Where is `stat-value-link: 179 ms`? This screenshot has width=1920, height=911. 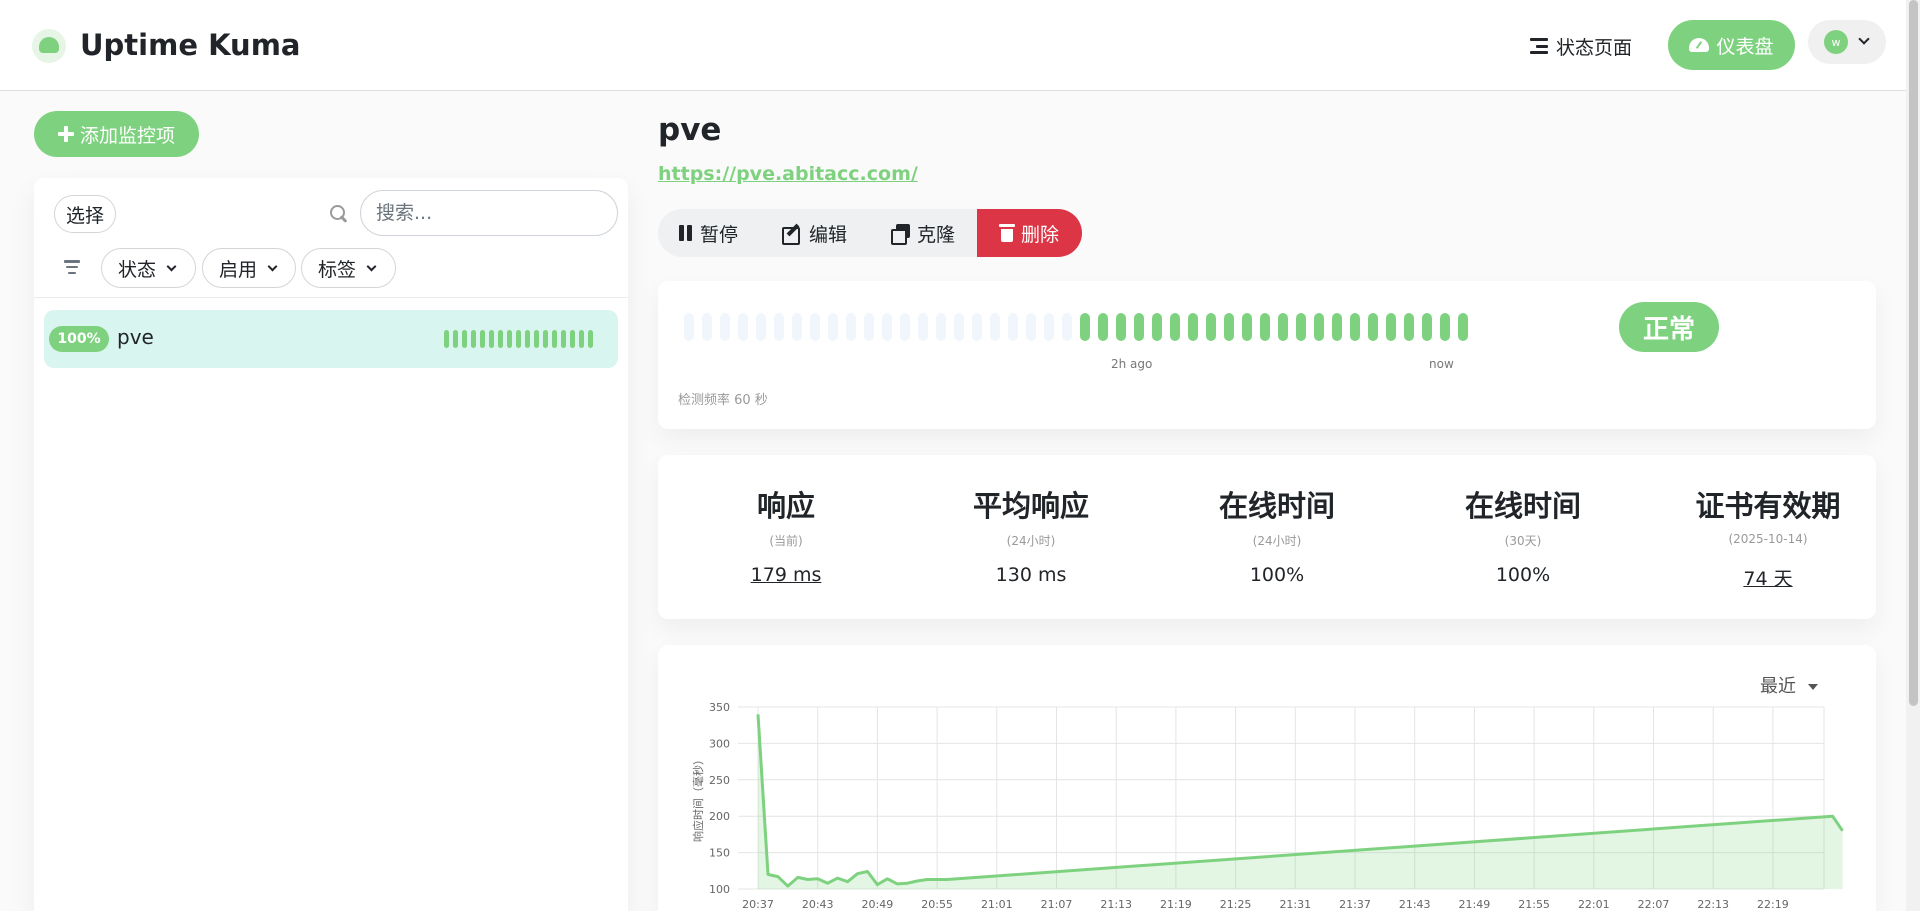 stat-value-link: 179 ms is located at coordinates (786, 575).